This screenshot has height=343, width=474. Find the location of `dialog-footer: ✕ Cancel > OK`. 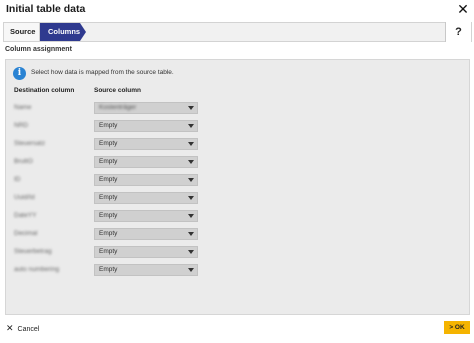

dialog-footer: ✕ Cancel > OK is located at coordinates (237, 330).